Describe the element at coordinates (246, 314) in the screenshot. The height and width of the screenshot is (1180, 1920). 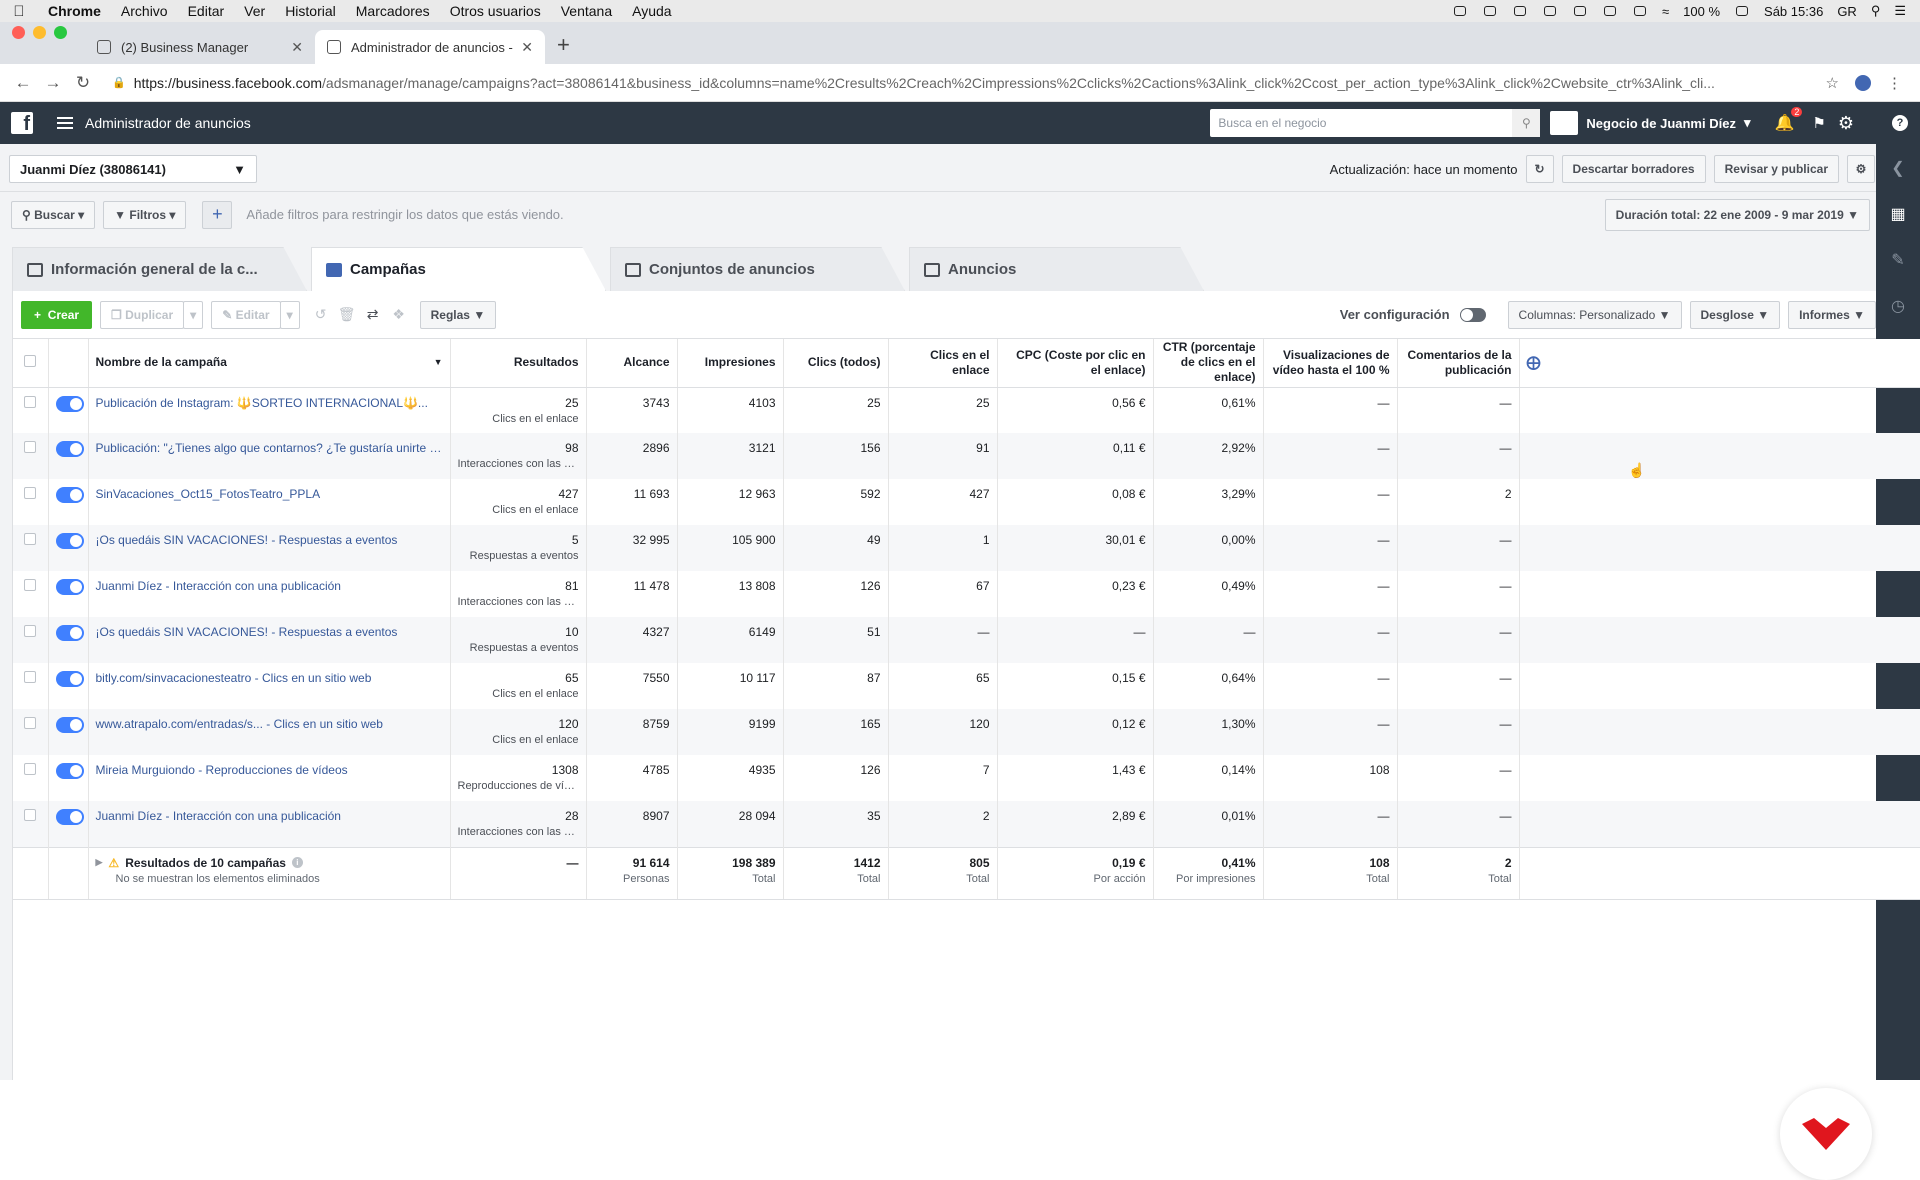
I see `edit-button: ✎ Editar` at that location.